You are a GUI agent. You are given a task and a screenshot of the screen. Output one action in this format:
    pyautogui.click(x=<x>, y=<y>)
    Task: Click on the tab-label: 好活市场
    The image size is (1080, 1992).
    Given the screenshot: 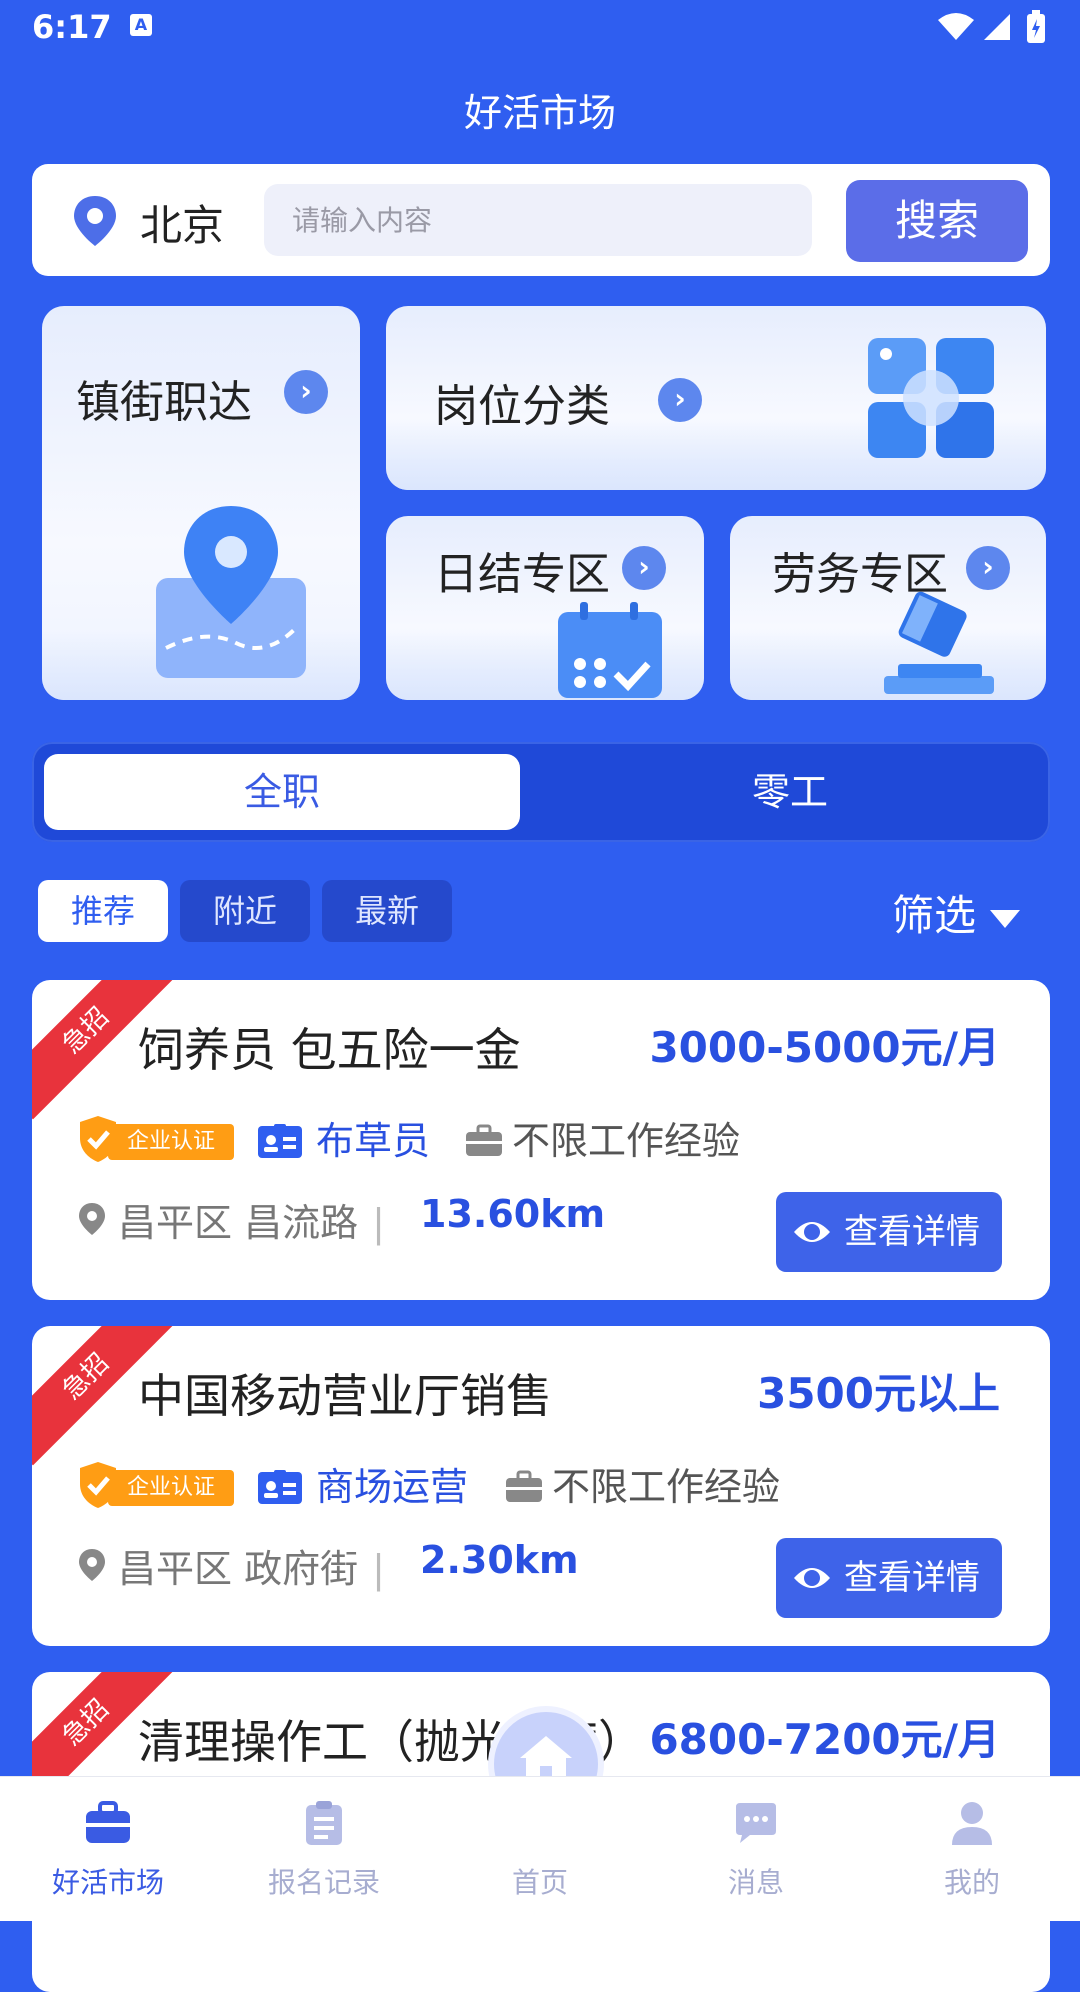 What is the action you would take?
    pyautogui.click(x=107, y=1882)
    